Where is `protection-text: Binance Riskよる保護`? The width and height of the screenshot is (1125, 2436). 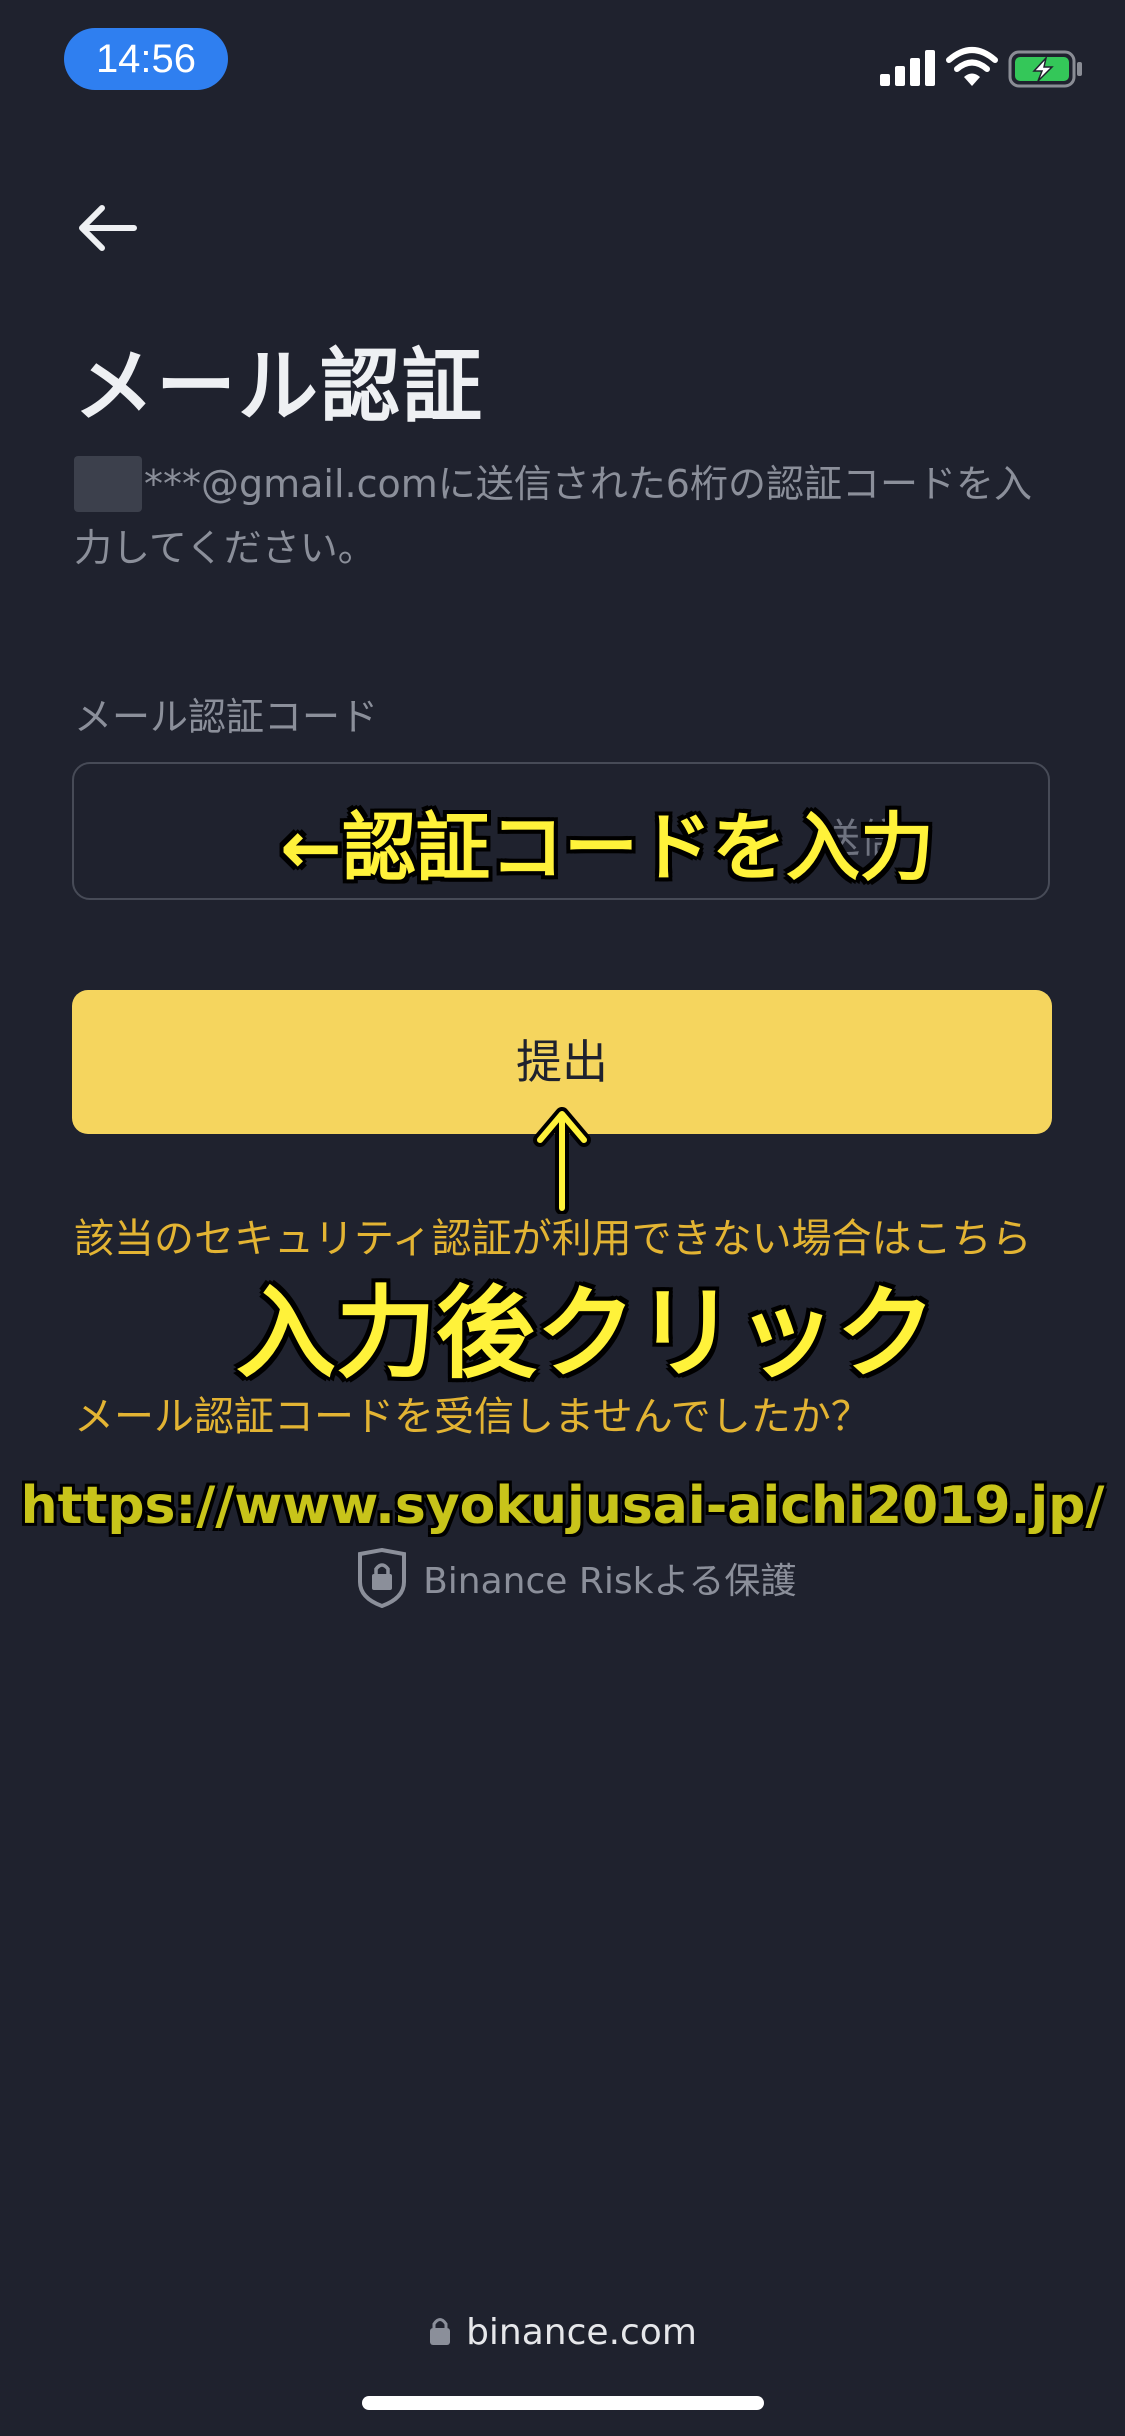 protection-text: Binance Riskよる保護 is located at coordinates (610, 1581).